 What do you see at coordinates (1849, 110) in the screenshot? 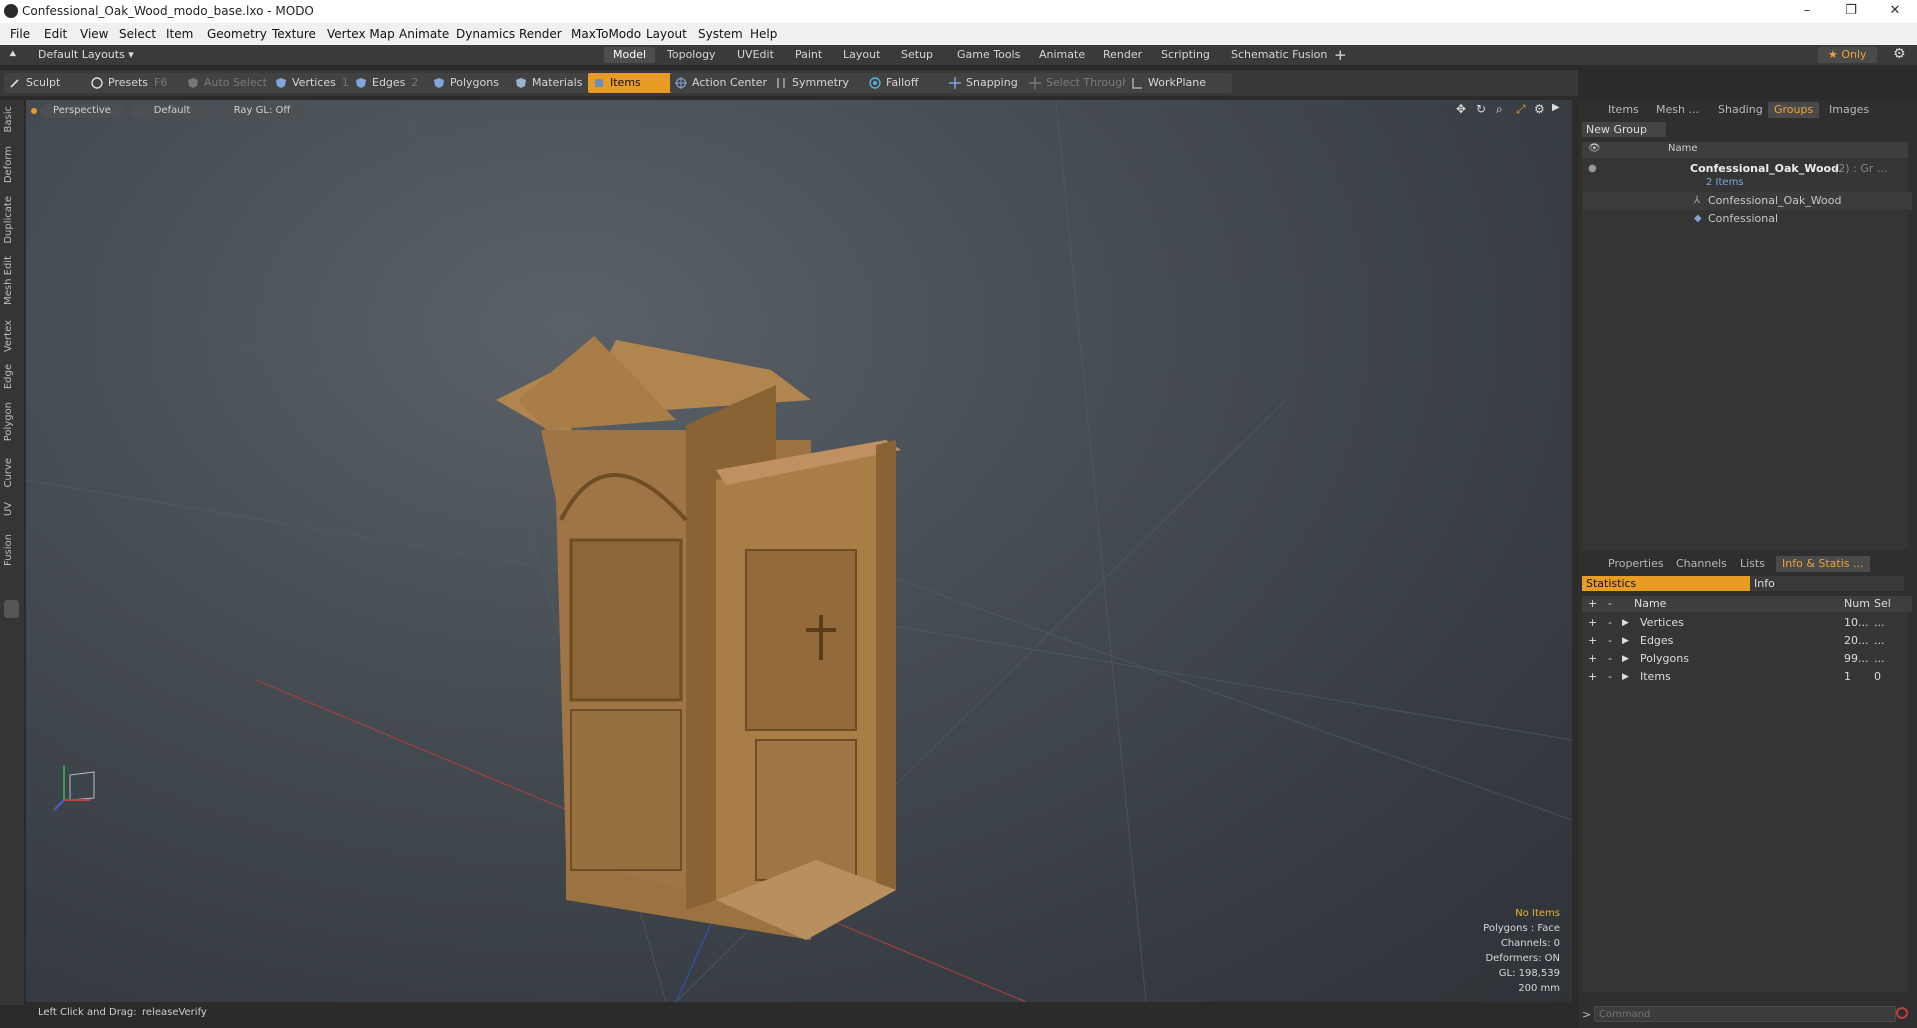
I see `tab-images: Images` at bounding box center [1849, 110].